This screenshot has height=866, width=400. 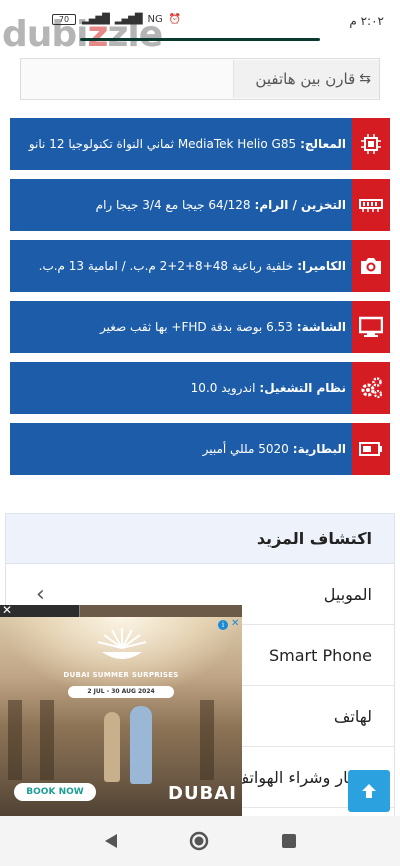 What do you see at coordinates (366, 21) in the screenshot?
I see `status-time: ٢:٠٢ م` at bounding box center [366, 21].